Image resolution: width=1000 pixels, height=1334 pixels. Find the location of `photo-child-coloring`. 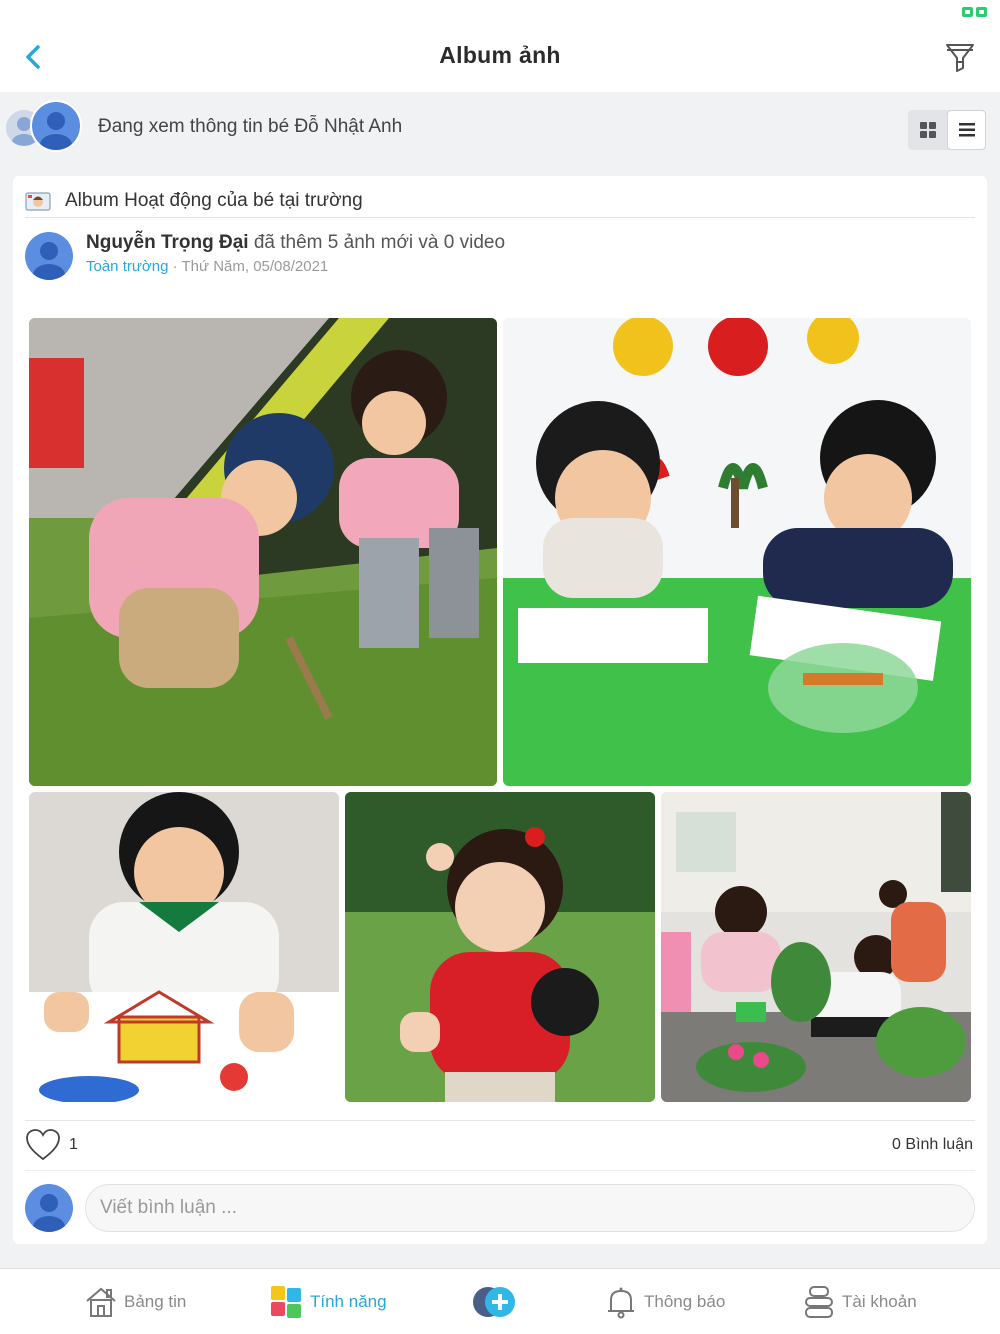

photo-child-coloring is located at coordinates (184, 947).